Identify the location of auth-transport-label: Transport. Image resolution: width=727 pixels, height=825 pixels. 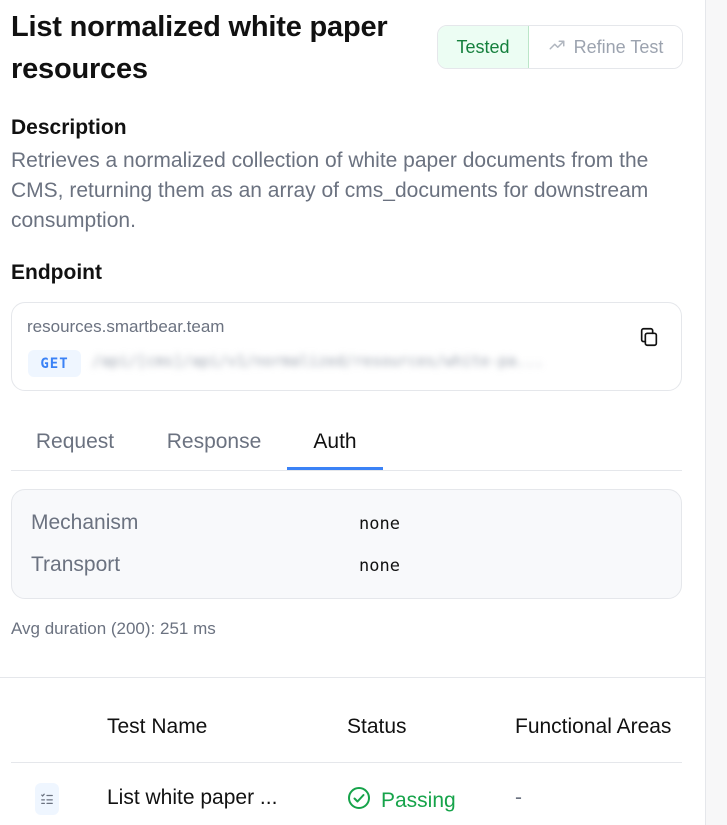
(76, 564).